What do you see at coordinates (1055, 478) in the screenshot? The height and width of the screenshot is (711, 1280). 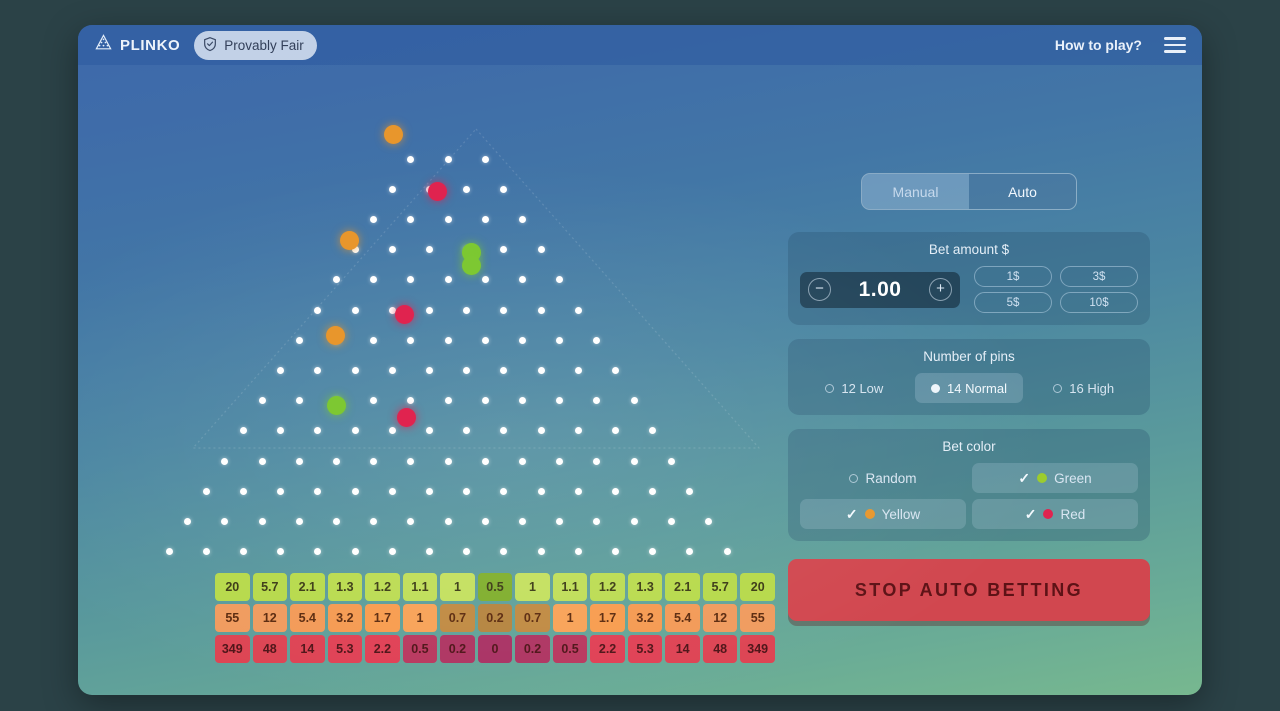 I see `bet-color-green: ✓ Green` at bounding box center [1055, 478].